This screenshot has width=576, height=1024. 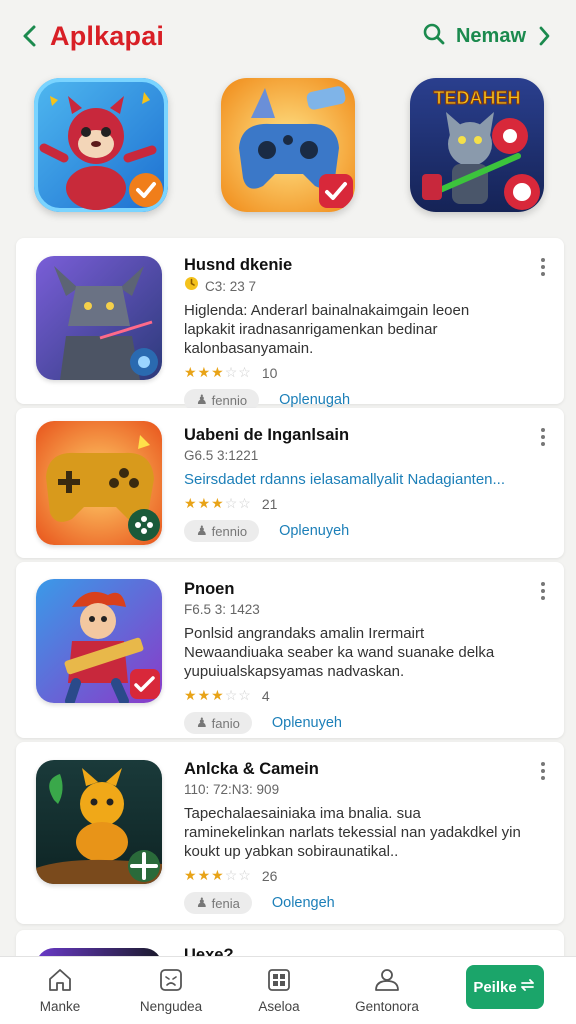 I want to click on open-link: Oolengeh, so click(x=303, y=903).